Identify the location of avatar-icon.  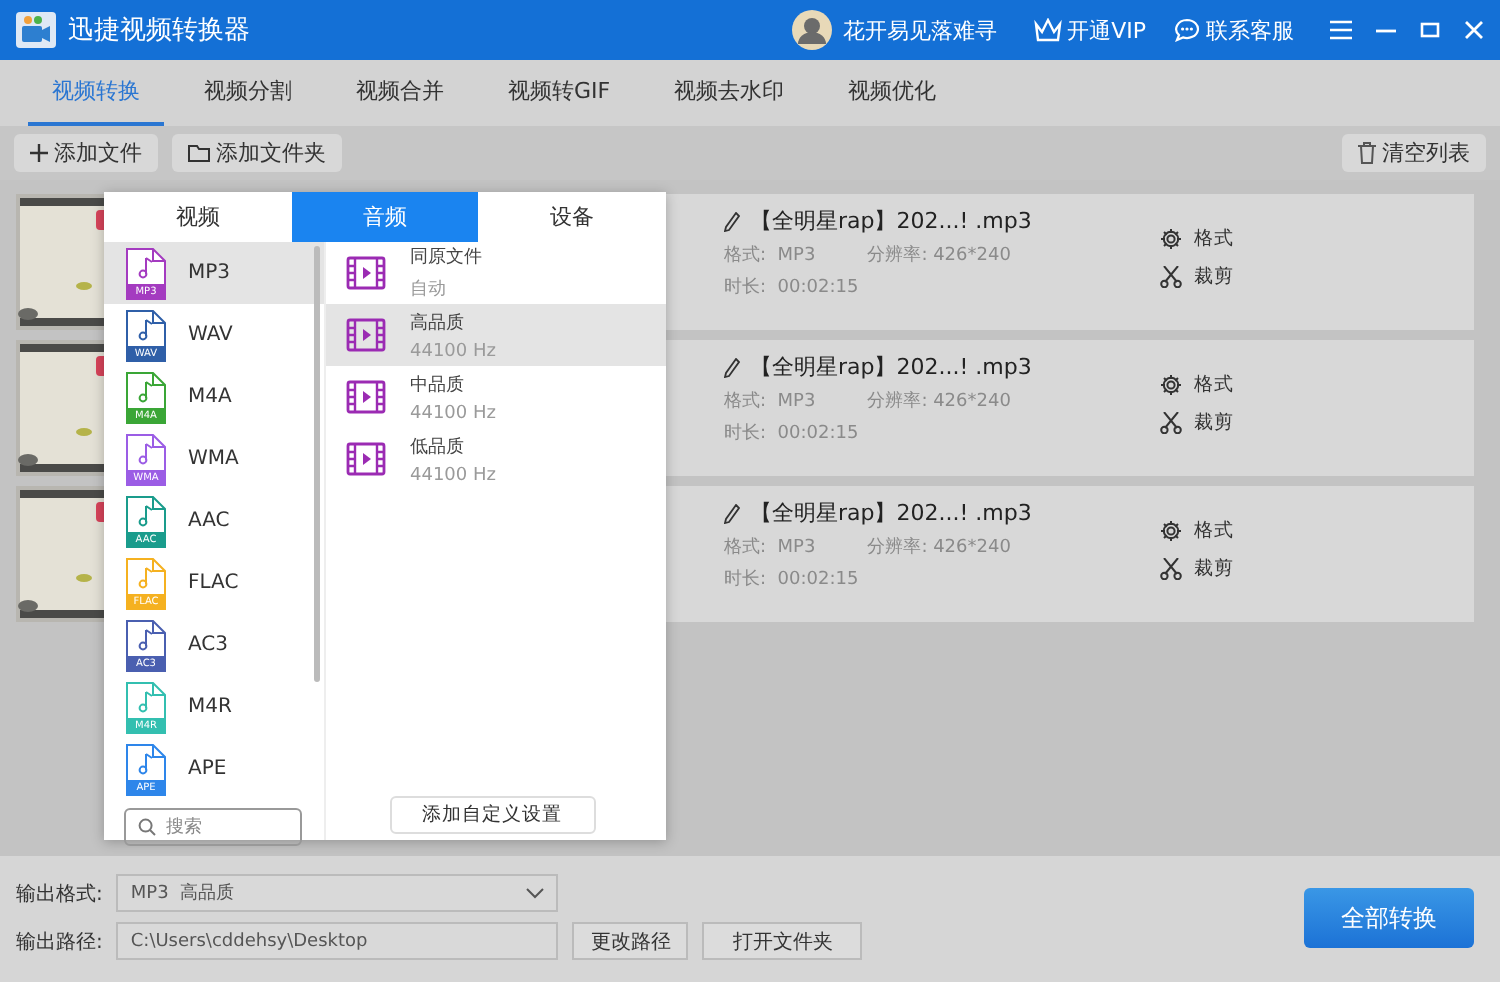
(811, 30).